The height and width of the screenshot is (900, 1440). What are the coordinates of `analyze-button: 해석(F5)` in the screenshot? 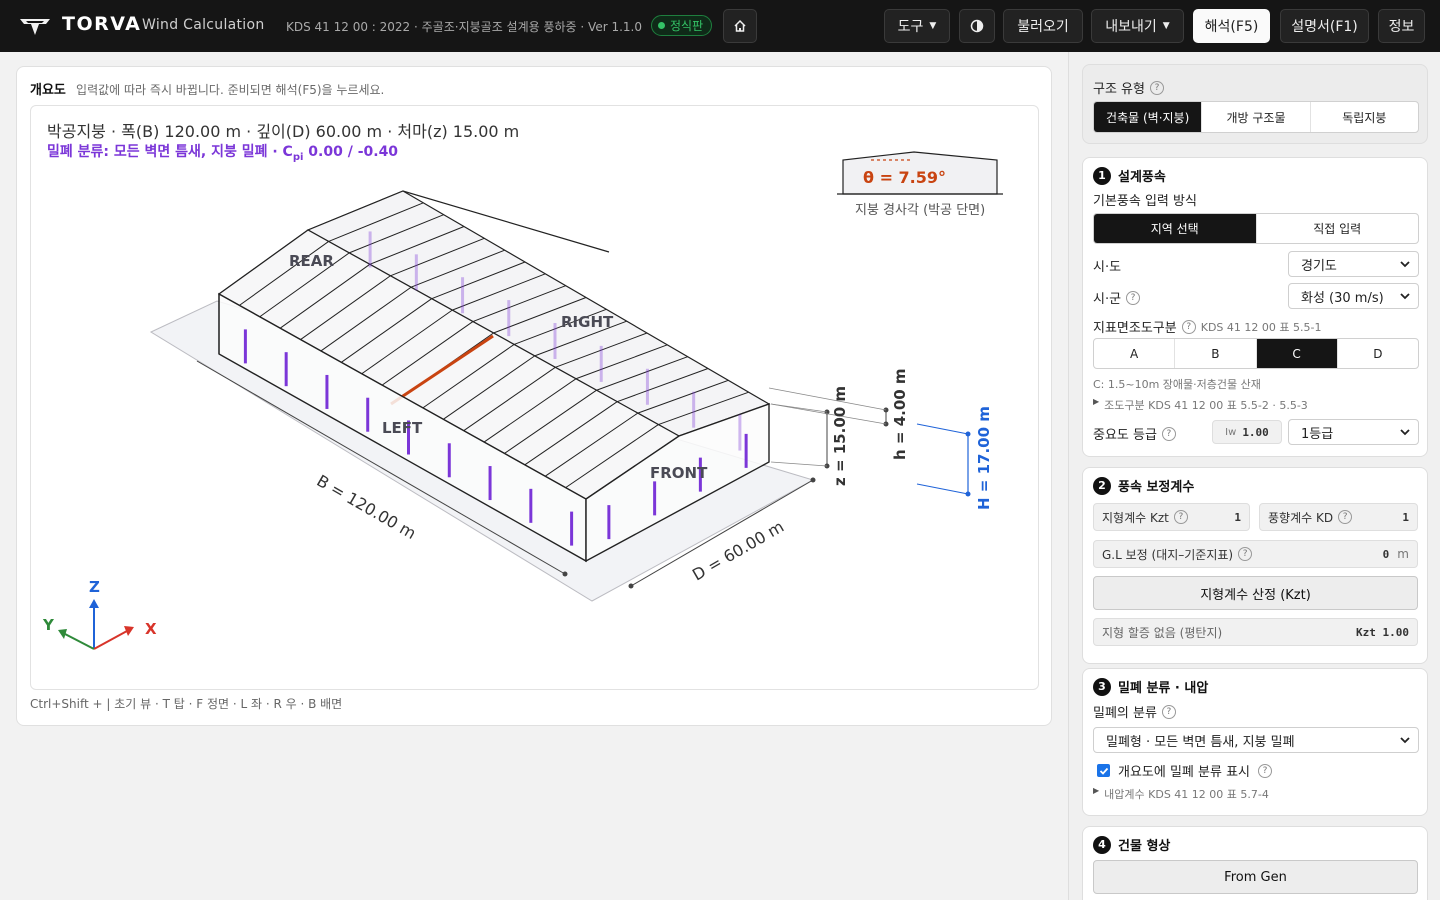 It's located at (1231, 26).